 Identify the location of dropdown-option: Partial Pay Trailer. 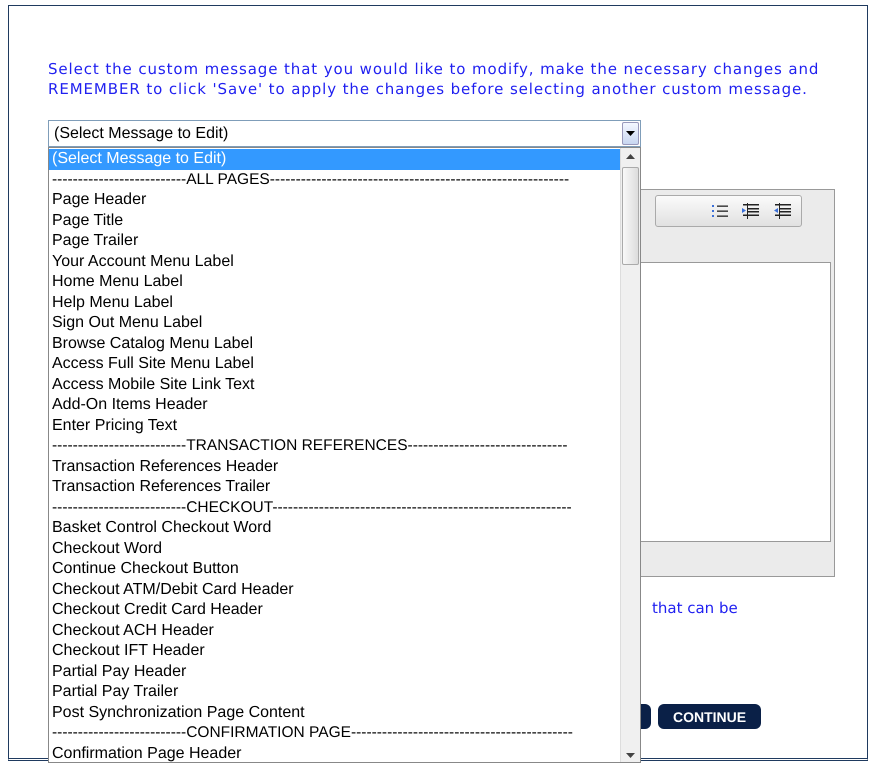
(334, 692).